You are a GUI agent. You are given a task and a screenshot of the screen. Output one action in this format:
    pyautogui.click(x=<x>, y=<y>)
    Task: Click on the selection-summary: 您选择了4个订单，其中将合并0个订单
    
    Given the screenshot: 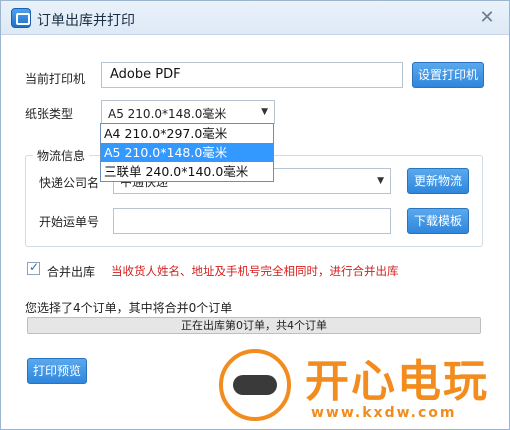 What is the action you would take?
    pyautogui.click(x=129, y=308)
    